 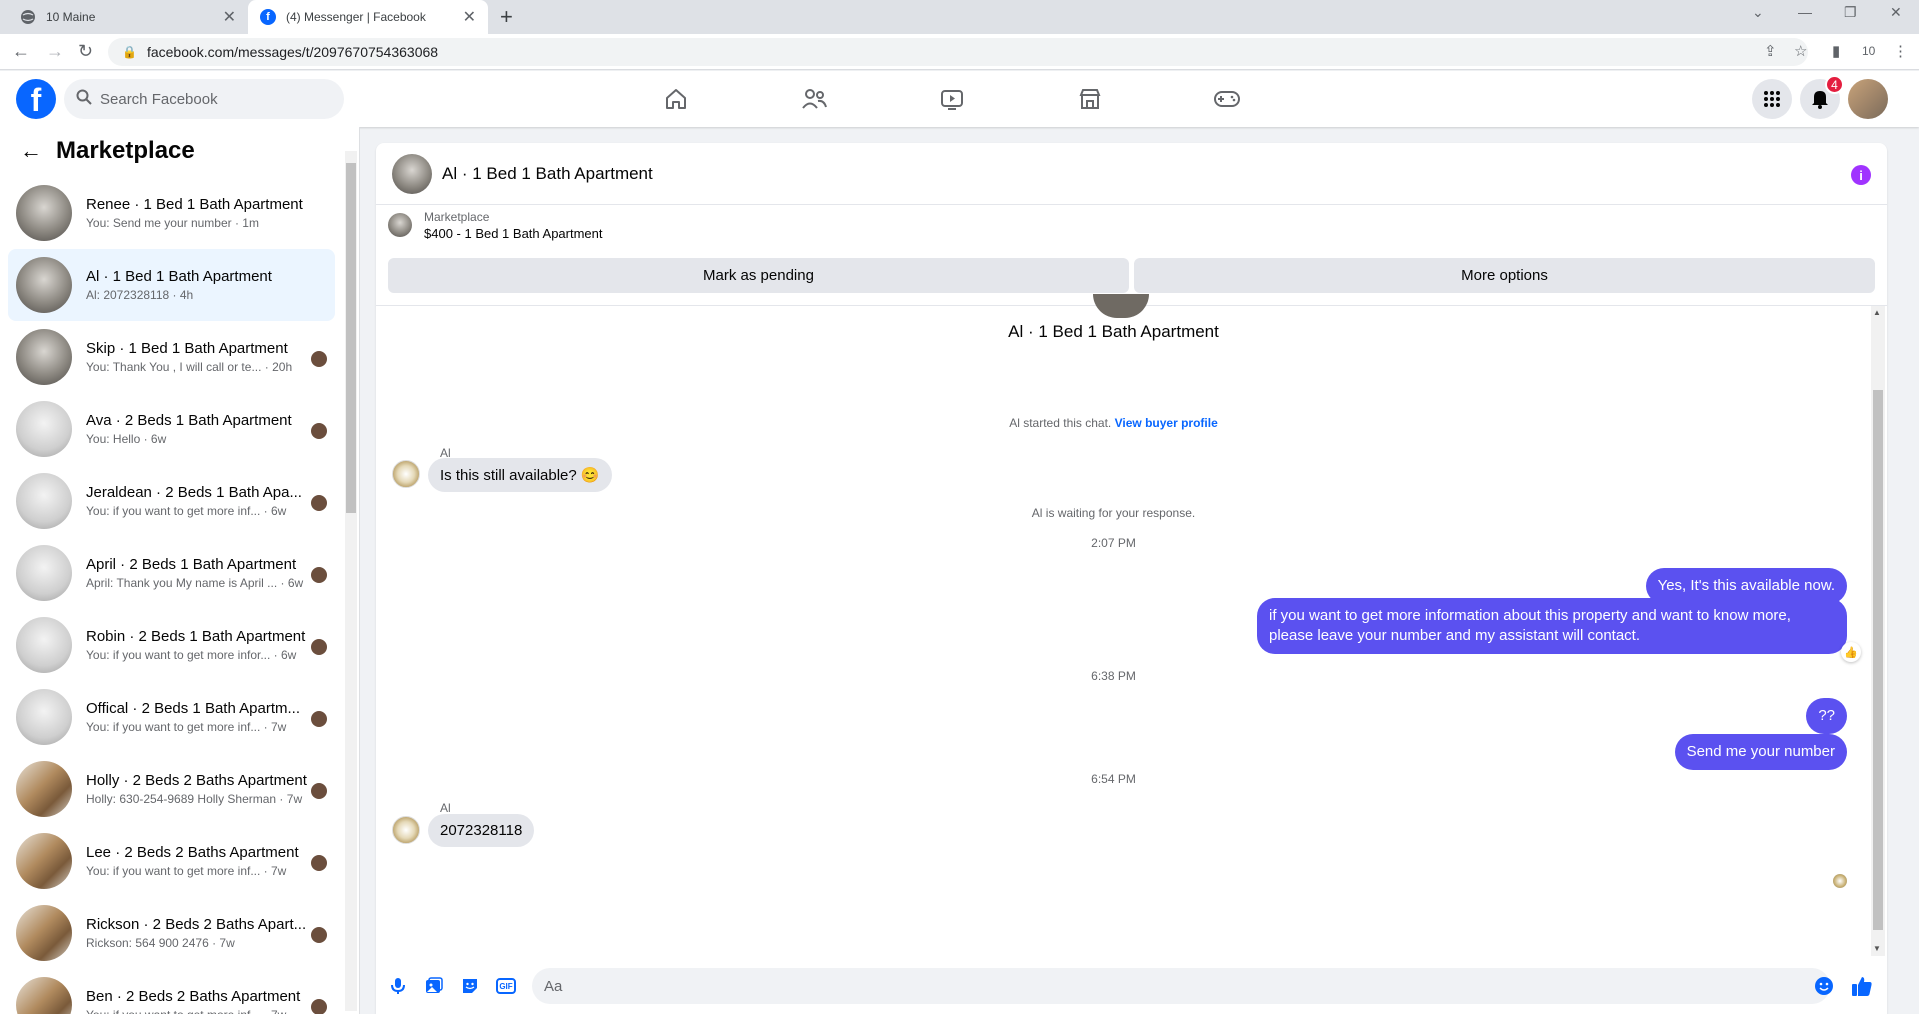 What do you see at coordinates (470, 986) in the screenshot?
I see `sticker-icon` at bounding box center [470, 986].